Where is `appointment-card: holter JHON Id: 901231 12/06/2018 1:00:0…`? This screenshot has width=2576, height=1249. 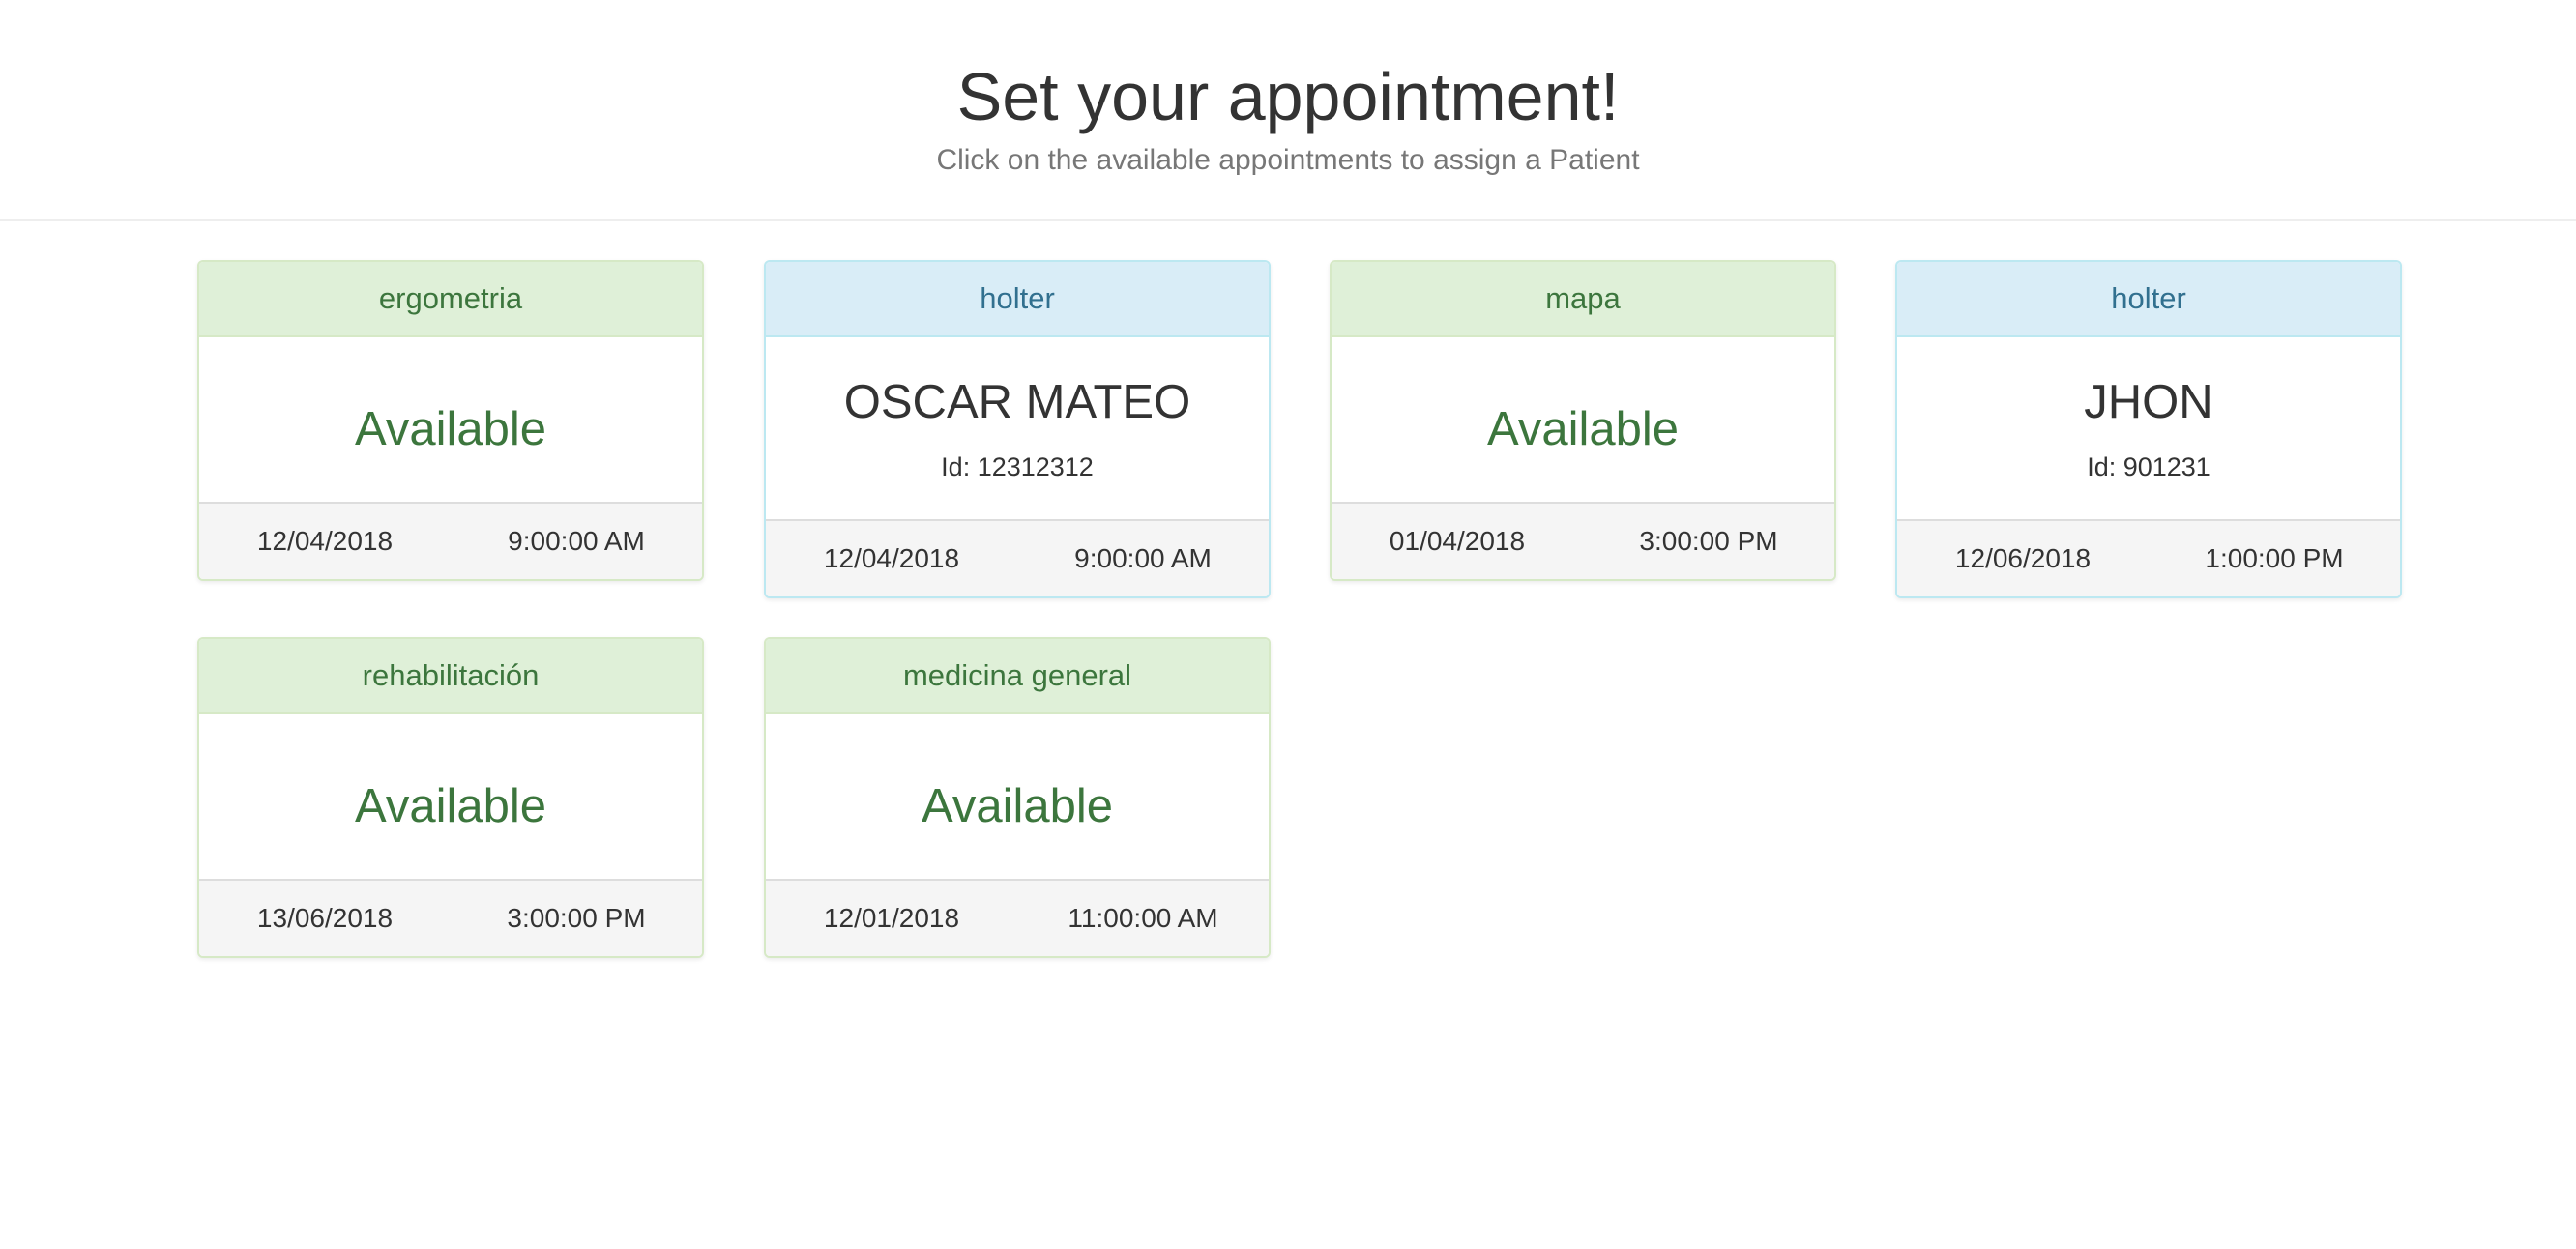
appointment-card: holter JHON Id: 901231 12/06/2018 1:00:0… is located at coordinates (2148, 429).